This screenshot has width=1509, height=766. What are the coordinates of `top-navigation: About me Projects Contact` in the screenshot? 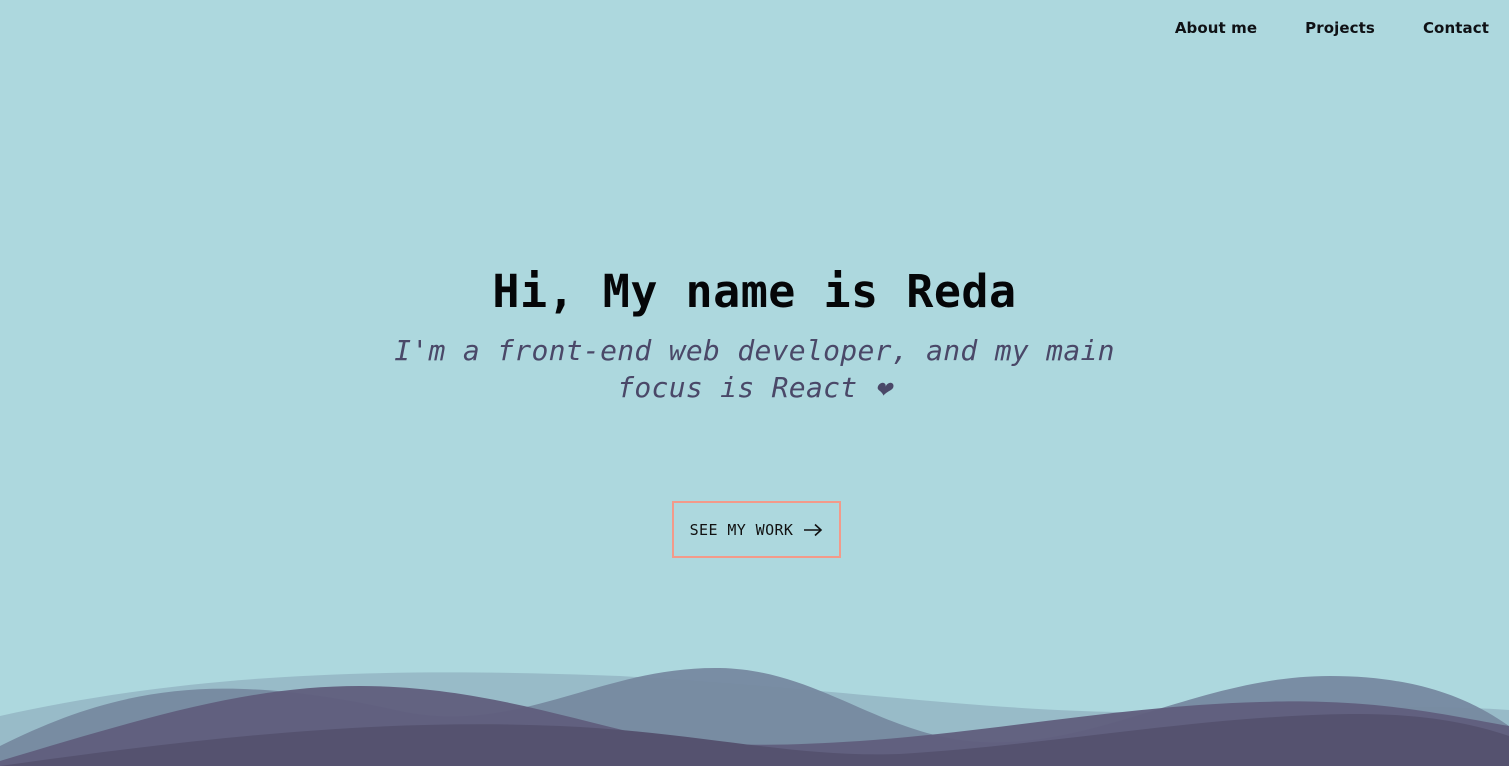 It's located at (1342, 28).